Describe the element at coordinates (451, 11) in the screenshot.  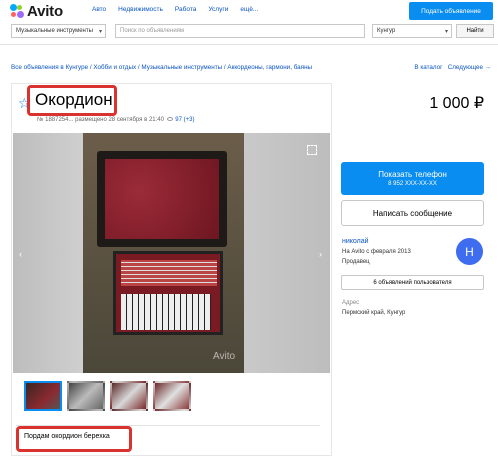
I see `post-ad-button: Подать объявление` at that location.